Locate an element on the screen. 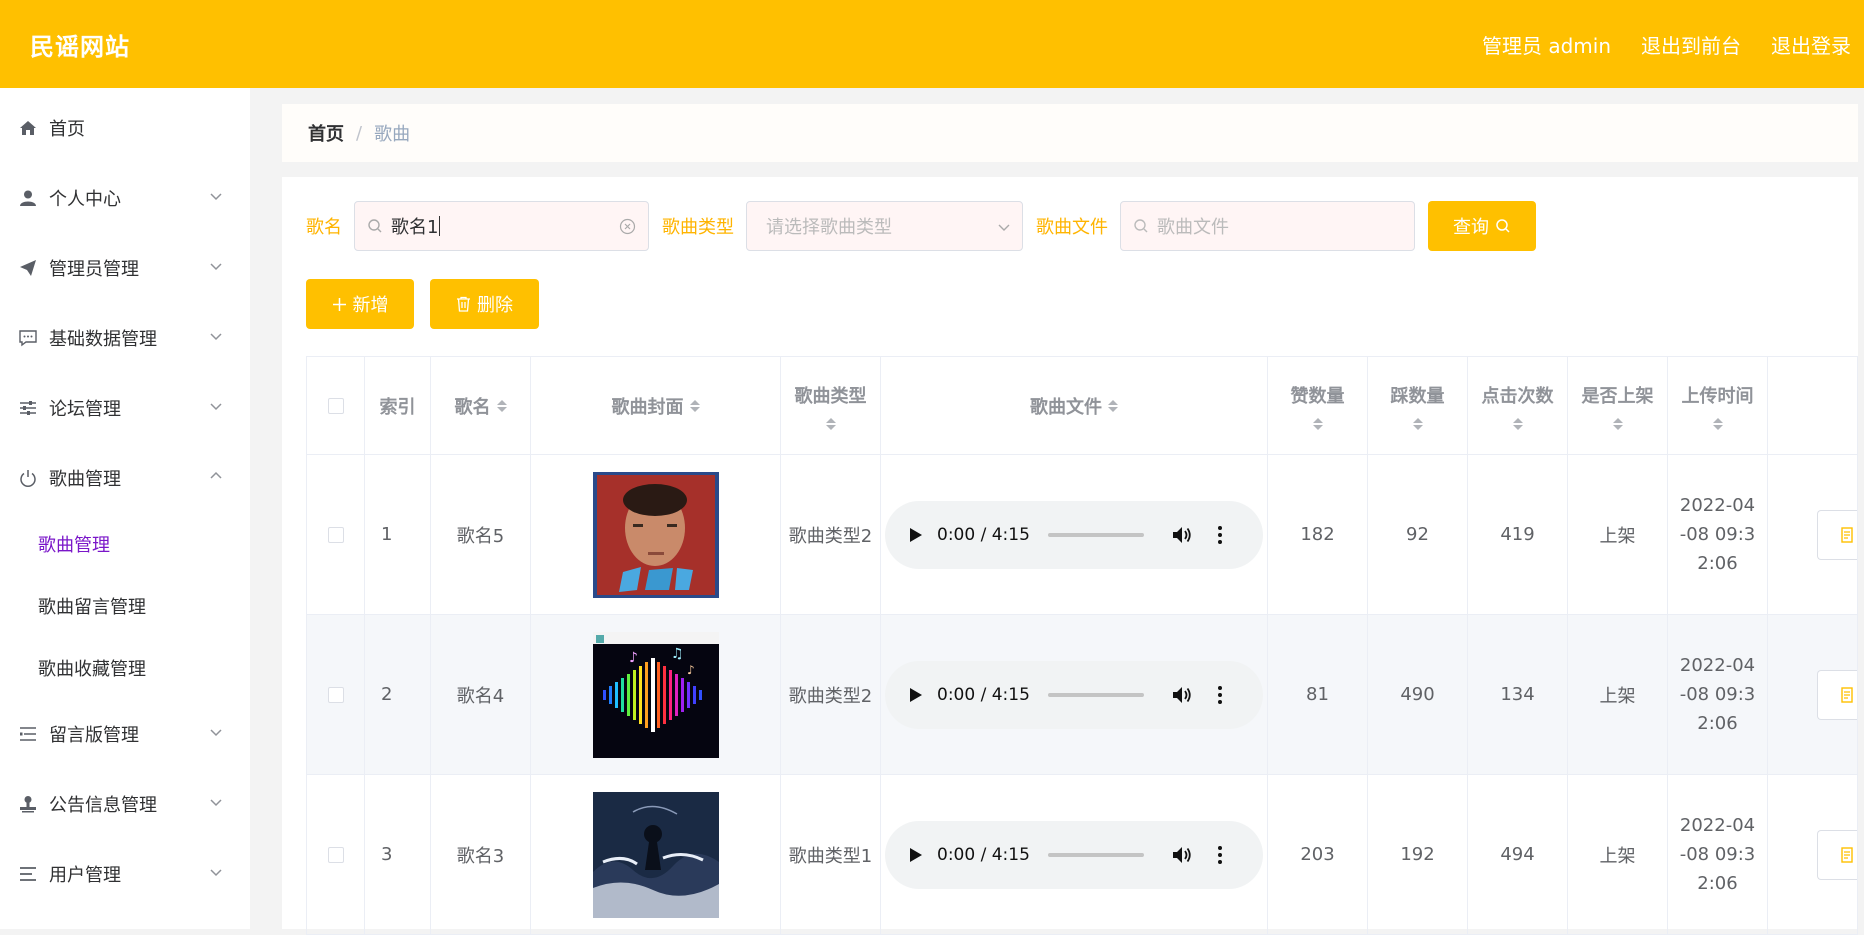 This screenshot has width=1864, height=935. clear-icon is located at coordinates (627, 226).